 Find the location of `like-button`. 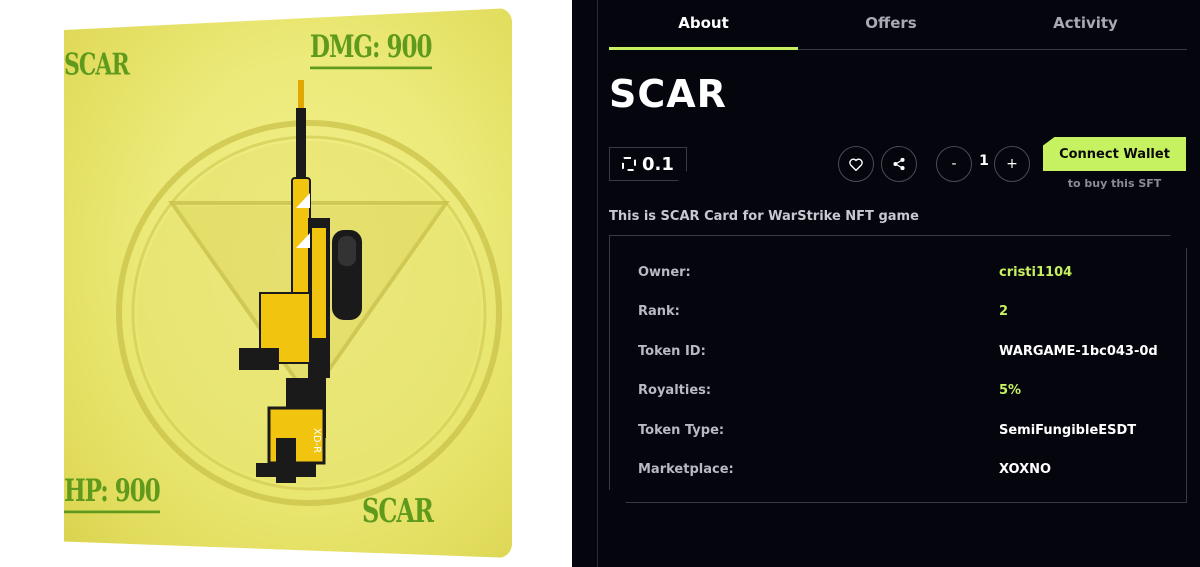

like-button is located at coordinates (856, 164).